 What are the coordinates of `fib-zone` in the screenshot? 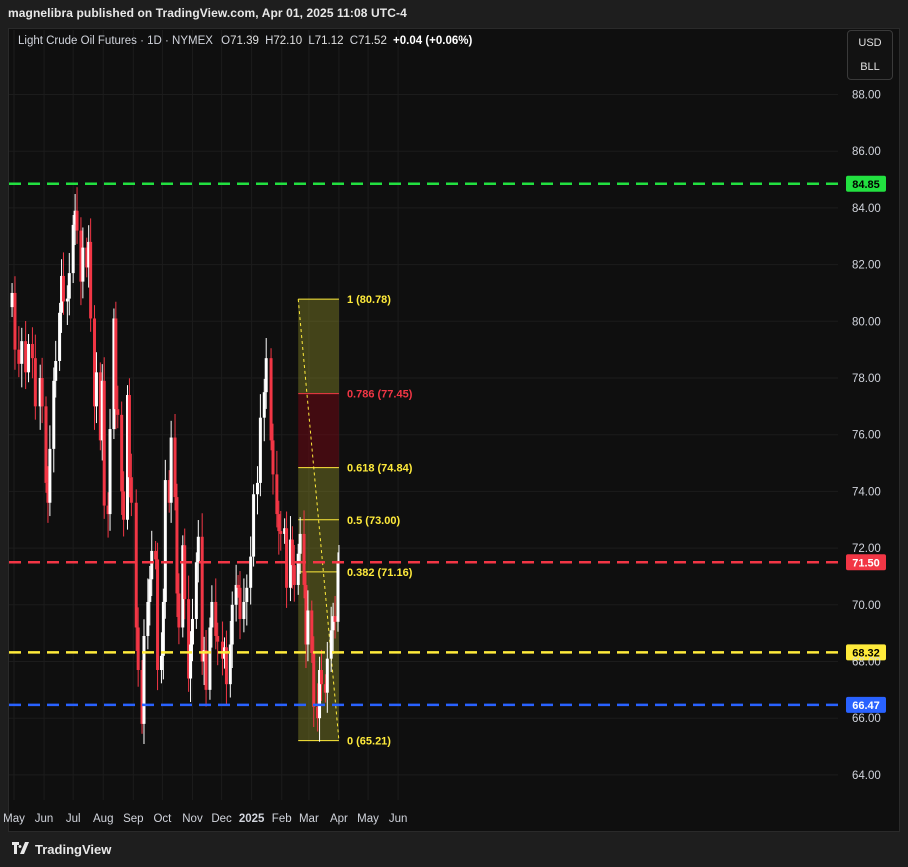 It's located at (318, 346).